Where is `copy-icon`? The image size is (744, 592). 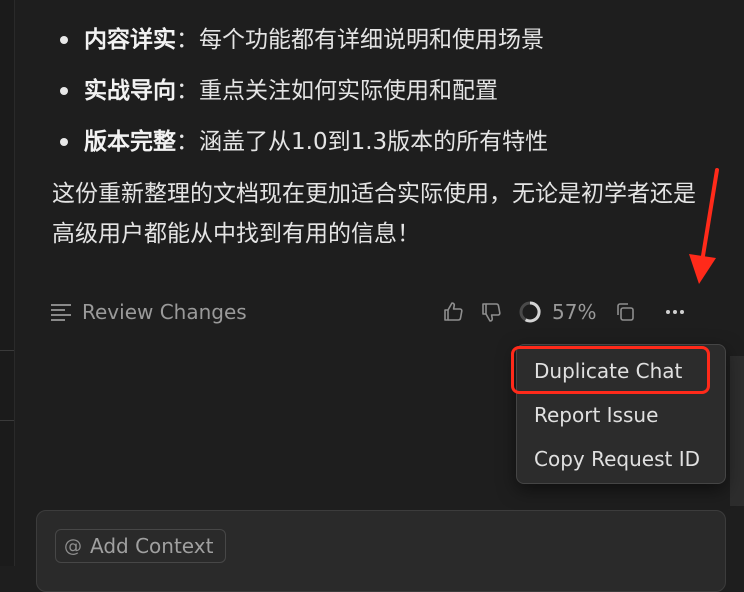 copy-icon is located at coordinates (626, 312).